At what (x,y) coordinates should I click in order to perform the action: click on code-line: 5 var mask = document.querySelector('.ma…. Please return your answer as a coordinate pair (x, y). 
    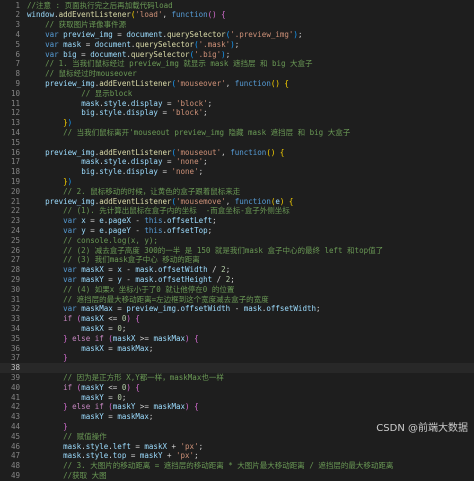
    Looking at the image, I should click on (237, 45).